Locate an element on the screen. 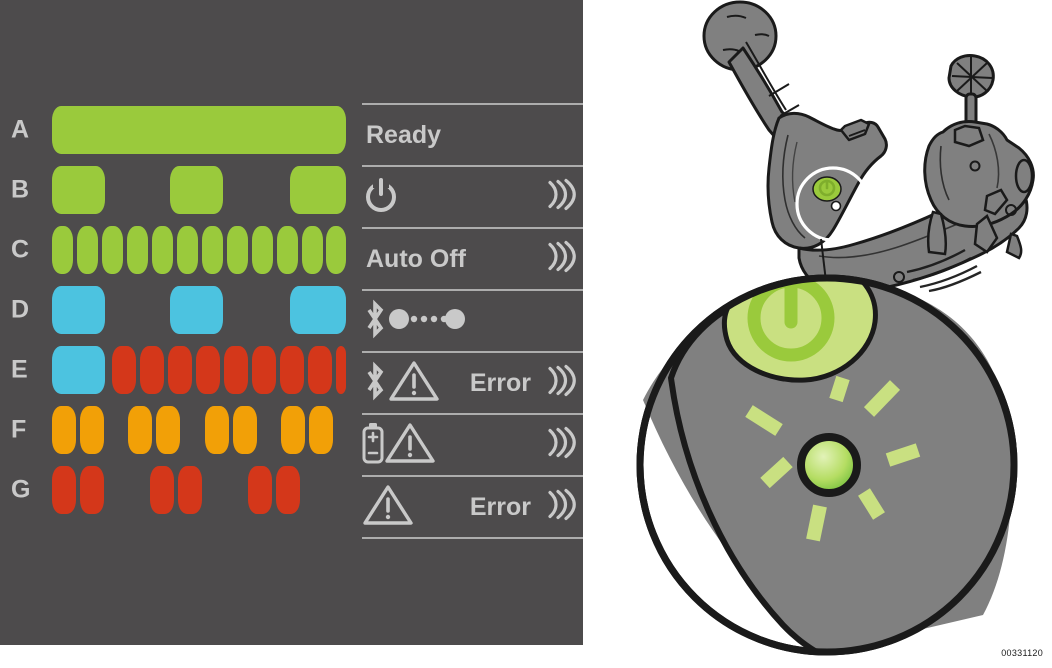  status-list: Ready Auto Off Error Error is located at coordinates (472, 321).